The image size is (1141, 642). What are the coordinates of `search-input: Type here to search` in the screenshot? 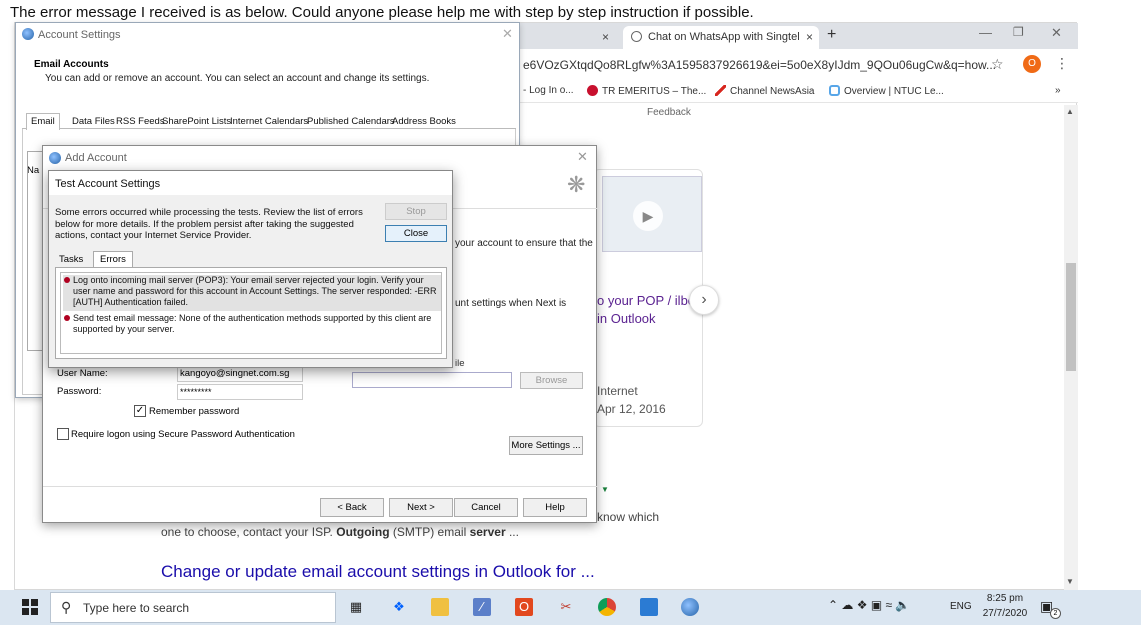 It's located at (136, 608).